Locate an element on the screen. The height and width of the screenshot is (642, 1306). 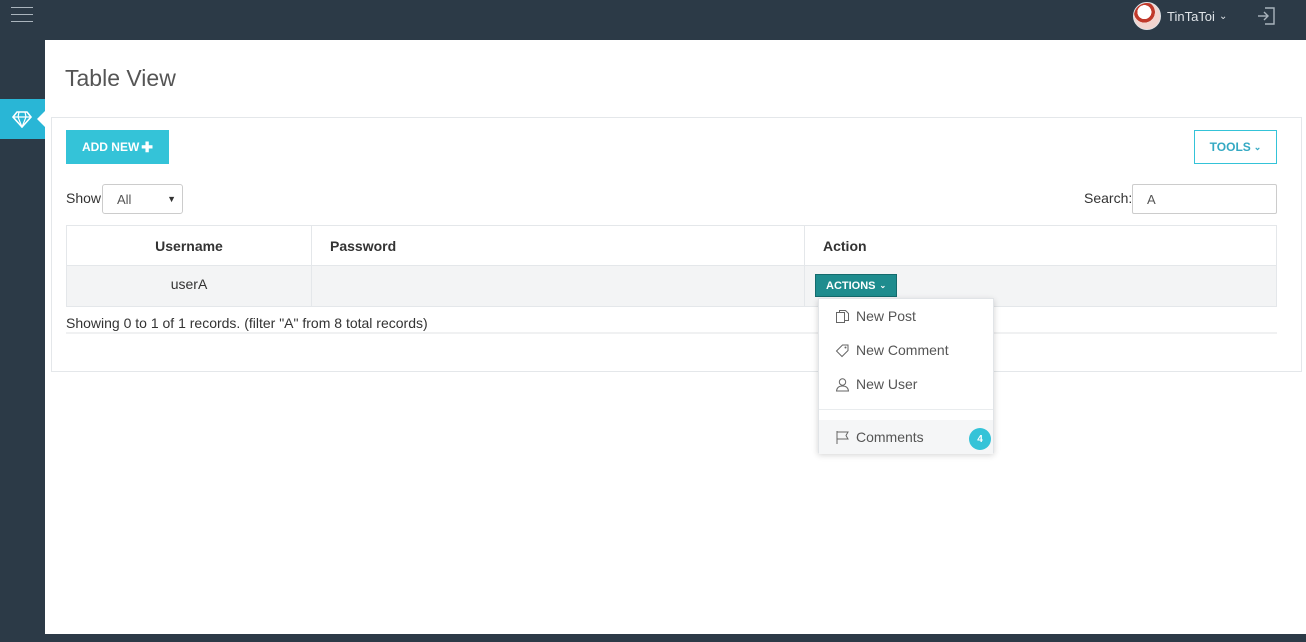
logout-icon is located at coordinates (1267, 16).